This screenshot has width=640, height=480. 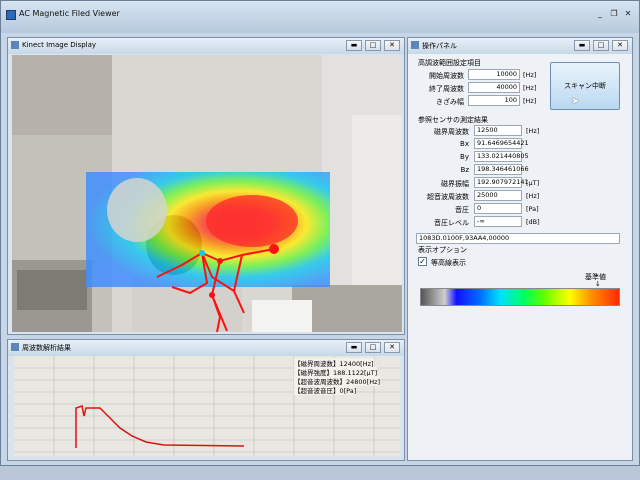 What do you see at coordinates (446, 76) in the screenshot?
I see `start-freq-label: 開始周波数` at bounding box center [446, 76].